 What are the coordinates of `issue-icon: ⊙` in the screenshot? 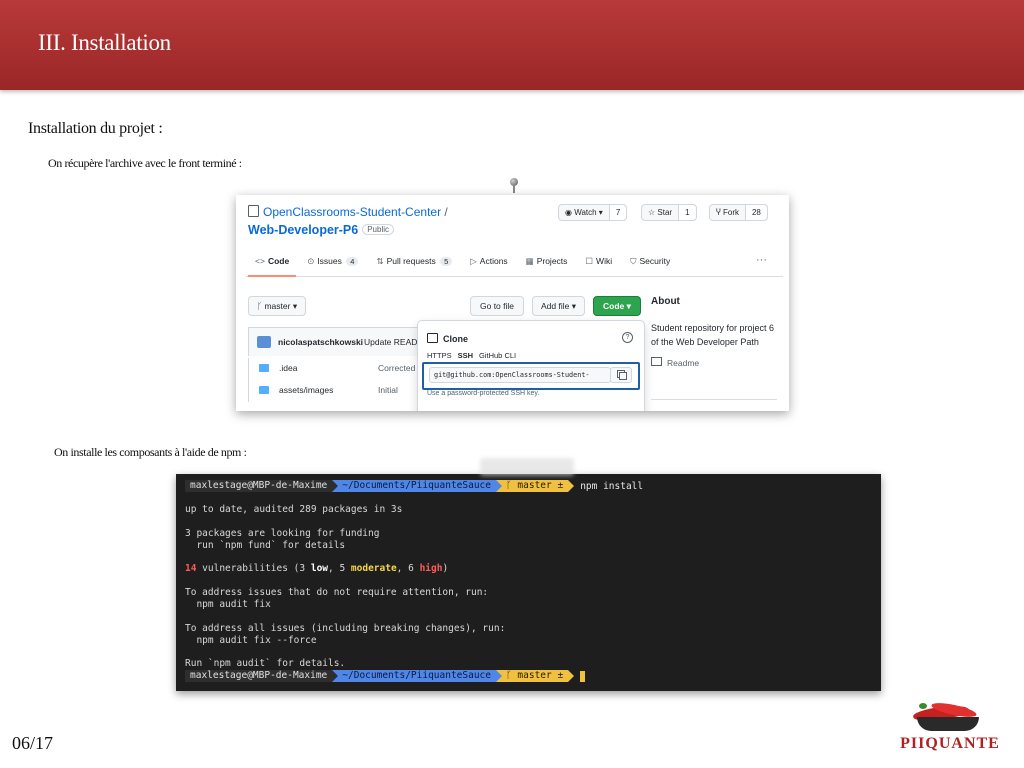 It's located at (311, 261).